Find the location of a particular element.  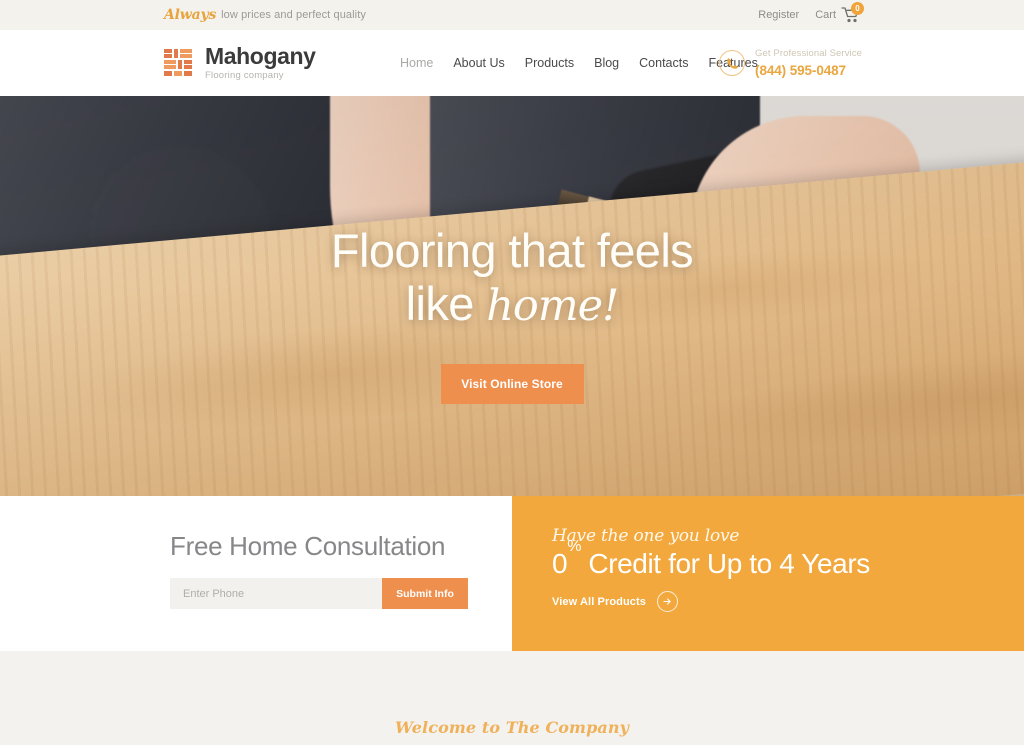

logo-text: Mahogany Flooring company is located at coordinates (260, 63).